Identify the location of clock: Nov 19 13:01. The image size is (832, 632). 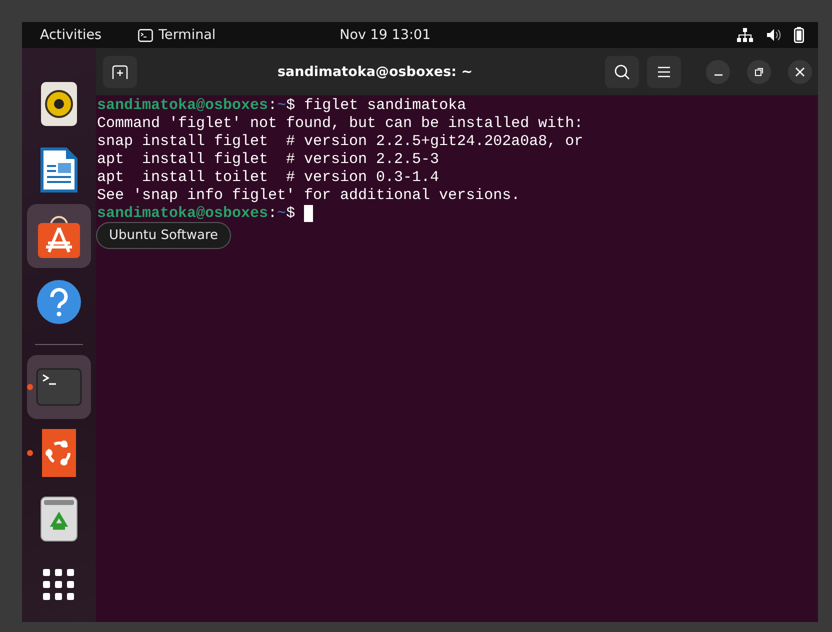
(385, 35).